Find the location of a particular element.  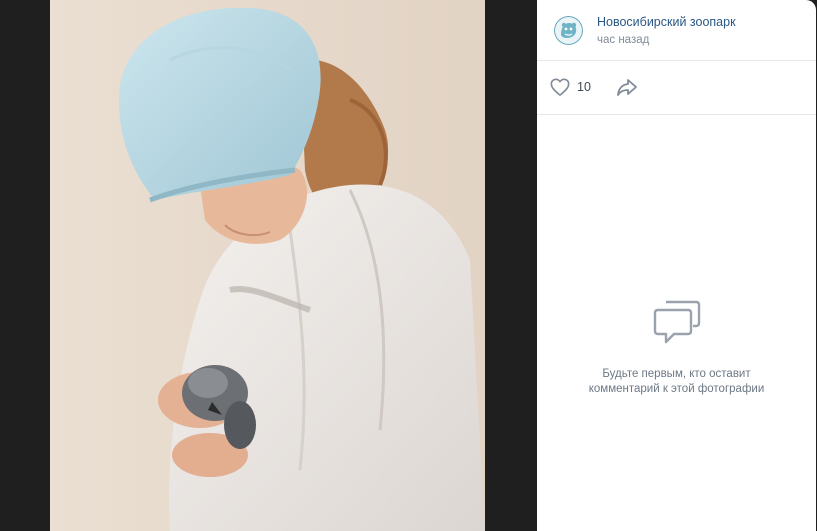

share-button is located at coordinates (627, 87).